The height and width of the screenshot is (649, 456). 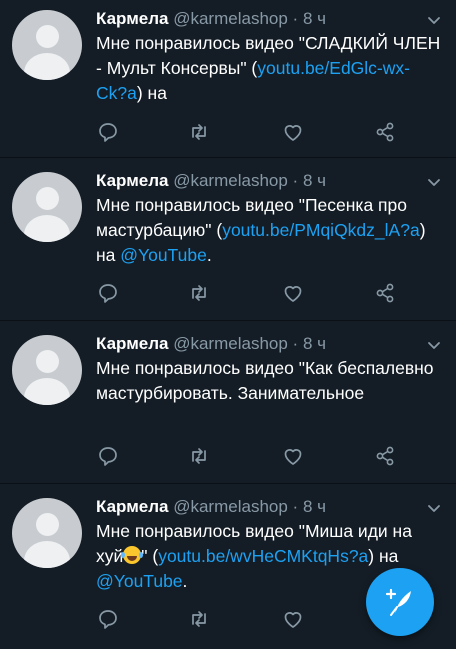 I want to click on tweet-link: youtu.be/wvHeCMKtqHs?a, so click(x=263, y=556).